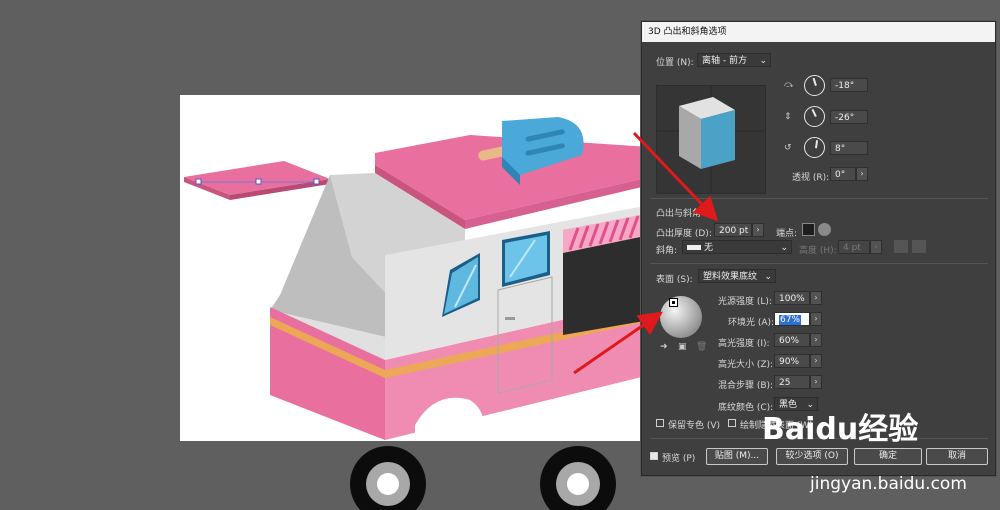 The image size is (1000, 510). I want to click on z-axis-icon: ↺, so click(788, 148).